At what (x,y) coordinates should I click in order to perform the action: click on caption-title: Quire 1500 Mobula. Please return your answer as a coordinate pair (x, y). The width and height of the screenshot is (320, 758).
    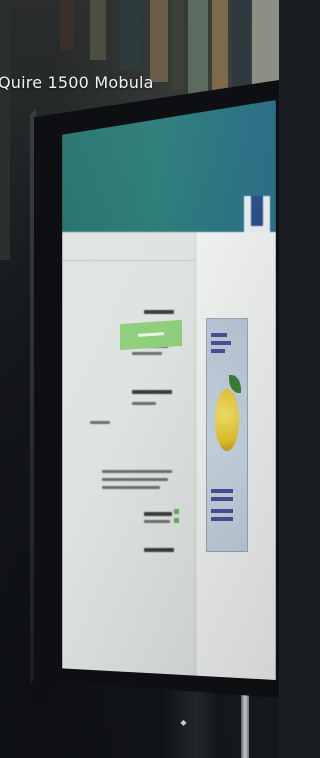
    Looking at the image, I should click on (77, 82).